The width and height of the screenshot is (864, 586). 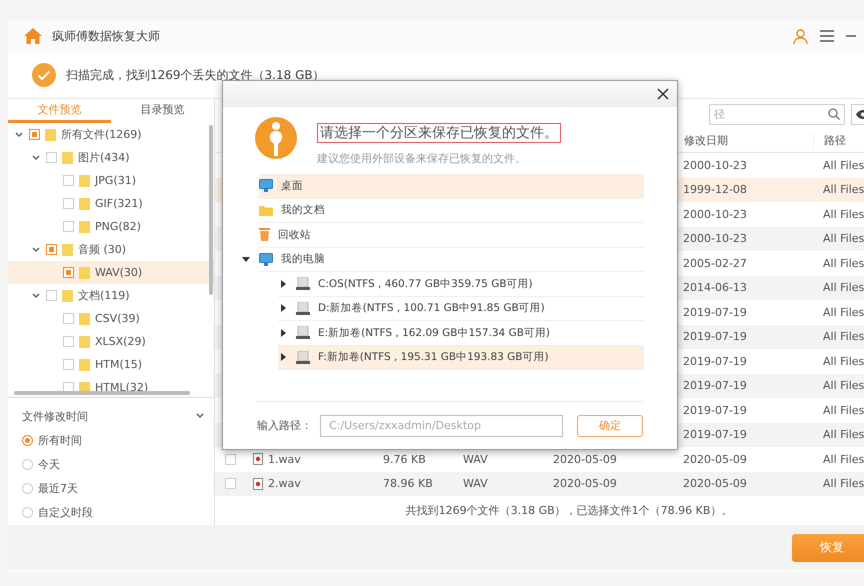 What do you see at coordinates (44, 75) in the screenshot?
I see `check-circle-icon` at bounding box center [44, 75].